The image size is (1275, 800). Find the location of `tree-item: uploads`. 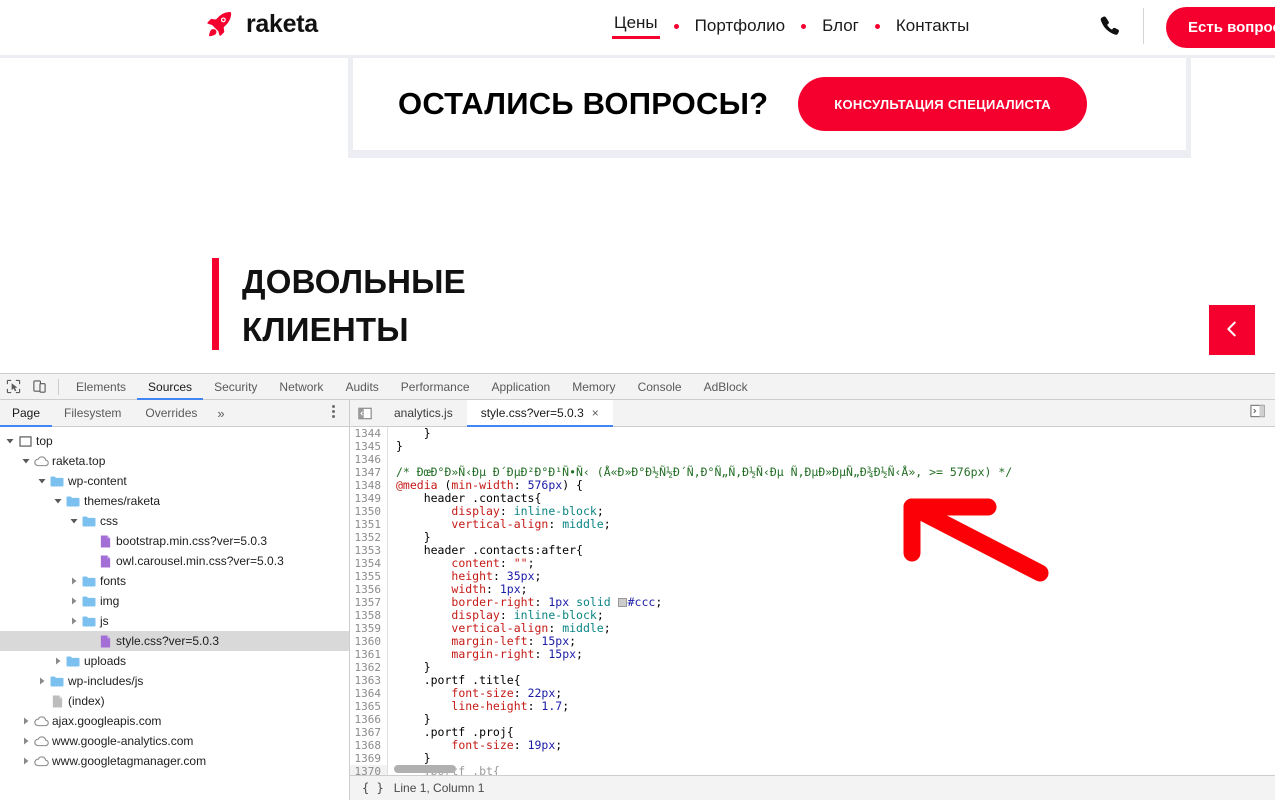

tree-item: uploads is located at coordinates (174, 661).